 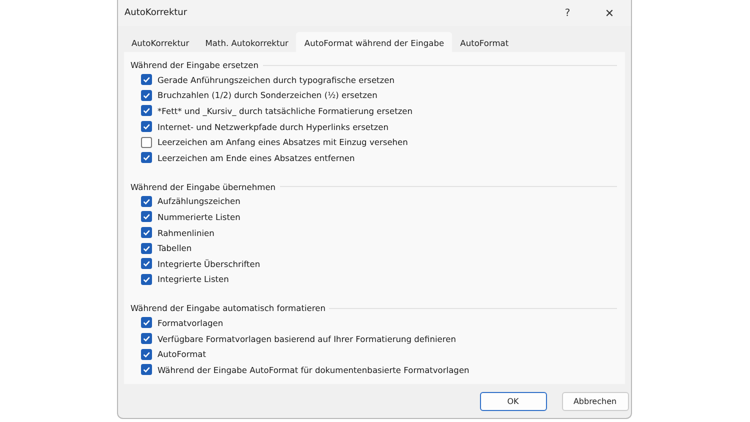 I want to click on section-title: Während der Eingabe automatisch formatieren, so click(x=228, y=308).